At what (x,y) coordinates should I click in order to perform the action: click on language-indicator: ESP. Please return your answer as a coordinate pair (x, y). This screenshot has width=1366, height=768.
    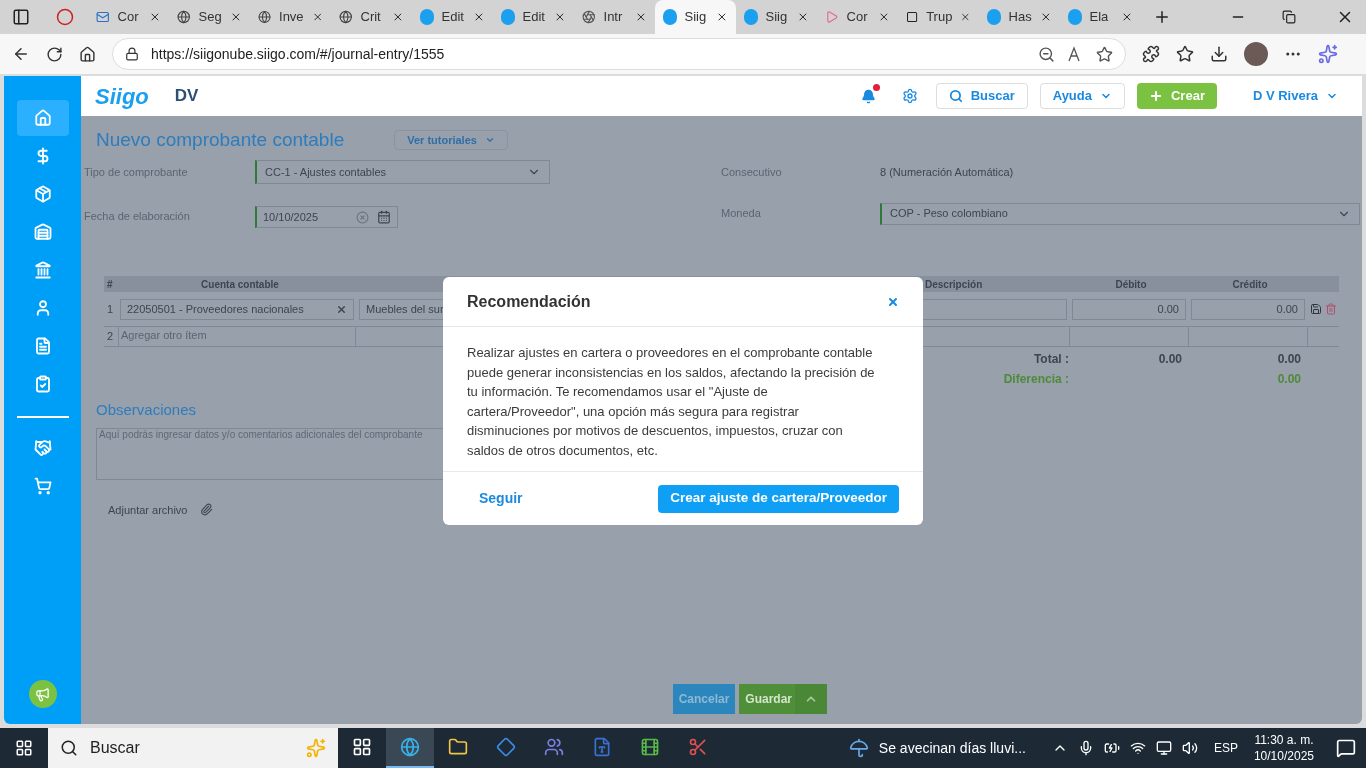
    Looking at the image, I should click on (1225, 748).